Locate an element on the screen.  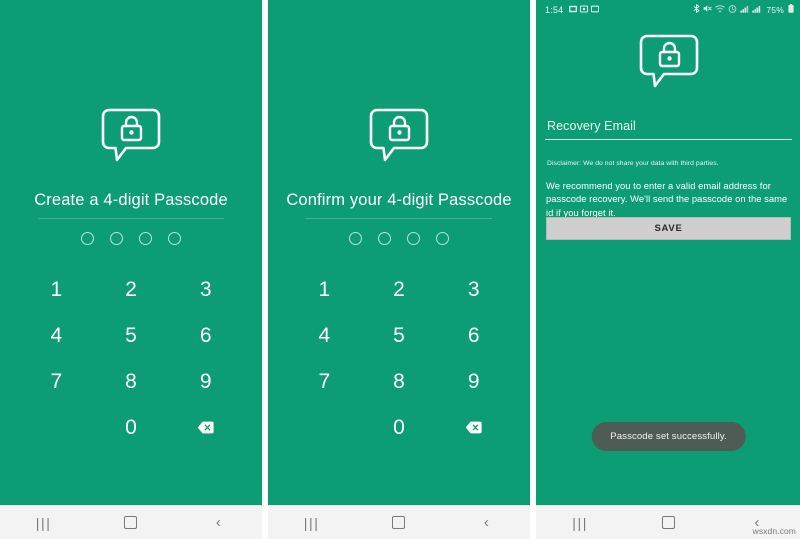
page-title: Create a 4-digit Passcode is located at coordinates (131, 200).